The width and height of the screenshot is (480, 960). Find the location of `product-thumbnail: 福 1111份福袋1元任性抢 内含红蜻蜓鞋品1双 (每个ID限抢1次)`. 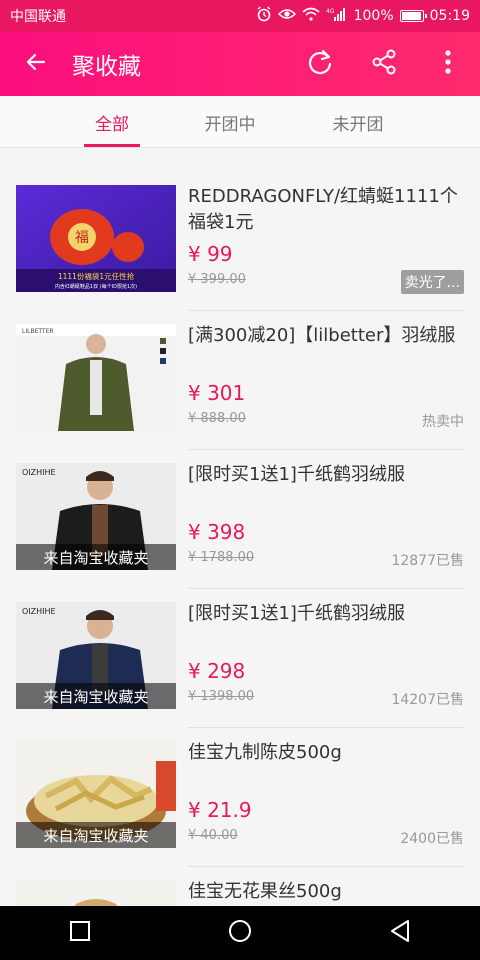

product-thumbnail: 福 1111份福袋1元任性抢 内含红蜻蜓鞋品1双 (每个ID限抢1次) is located at coordinates (96, 238).